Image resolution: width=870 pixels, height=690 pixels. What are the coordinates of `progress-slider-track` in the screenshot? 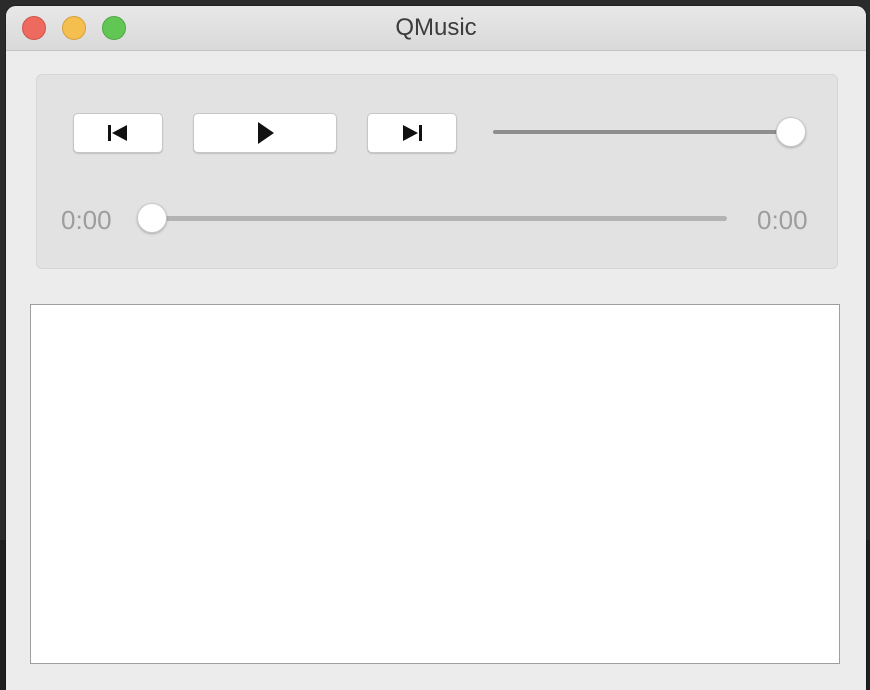 It's located at (440, 218).